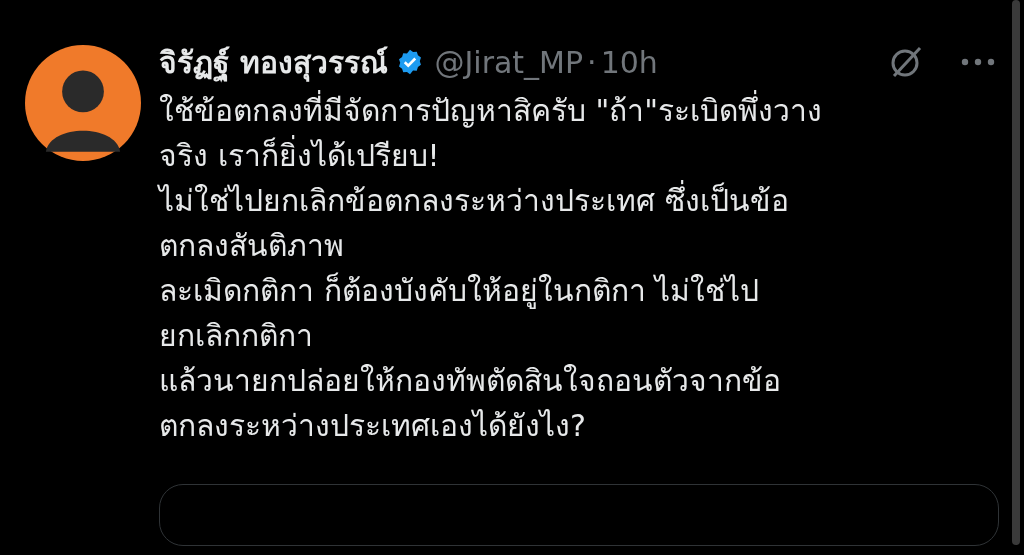 The width and height of the screenshot is (1024, 555). Describe the element at coordinates (373, 426) in the screenshot. I see `tweet-text-line: ตกลงระหว่างประเทศเองได้ยังไง?` at that location.